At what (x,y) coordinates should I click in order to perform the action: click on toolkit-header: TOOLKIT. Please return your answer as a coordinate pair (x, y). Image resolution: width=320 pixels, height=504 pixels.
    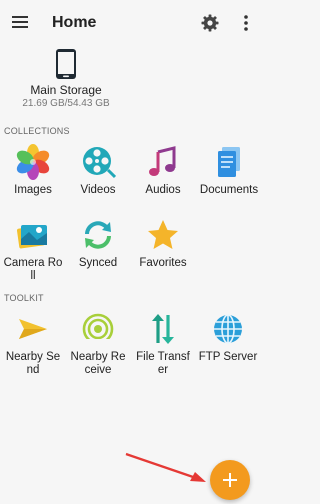
    Looking at the image, I should click on (24, 298).